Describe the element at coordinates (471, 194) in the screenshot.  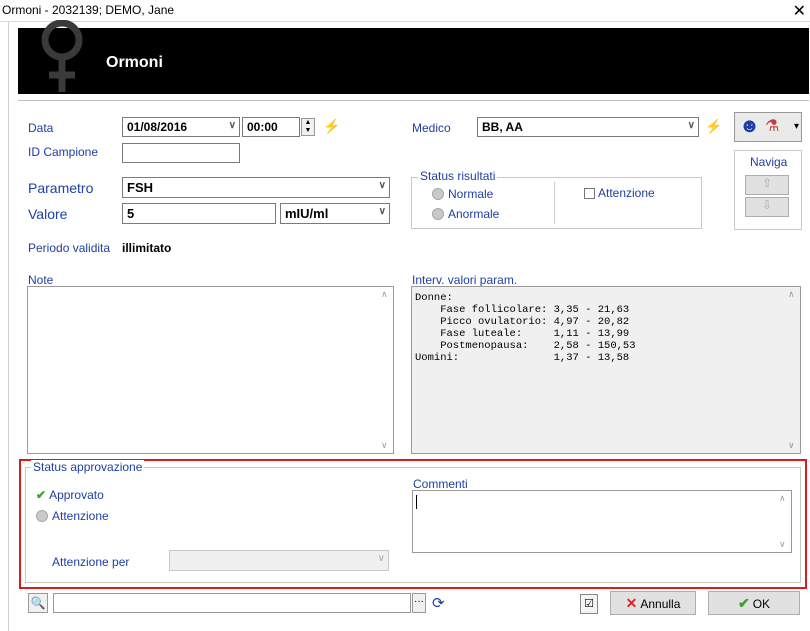
I see `normale-label: Normale` at that location.